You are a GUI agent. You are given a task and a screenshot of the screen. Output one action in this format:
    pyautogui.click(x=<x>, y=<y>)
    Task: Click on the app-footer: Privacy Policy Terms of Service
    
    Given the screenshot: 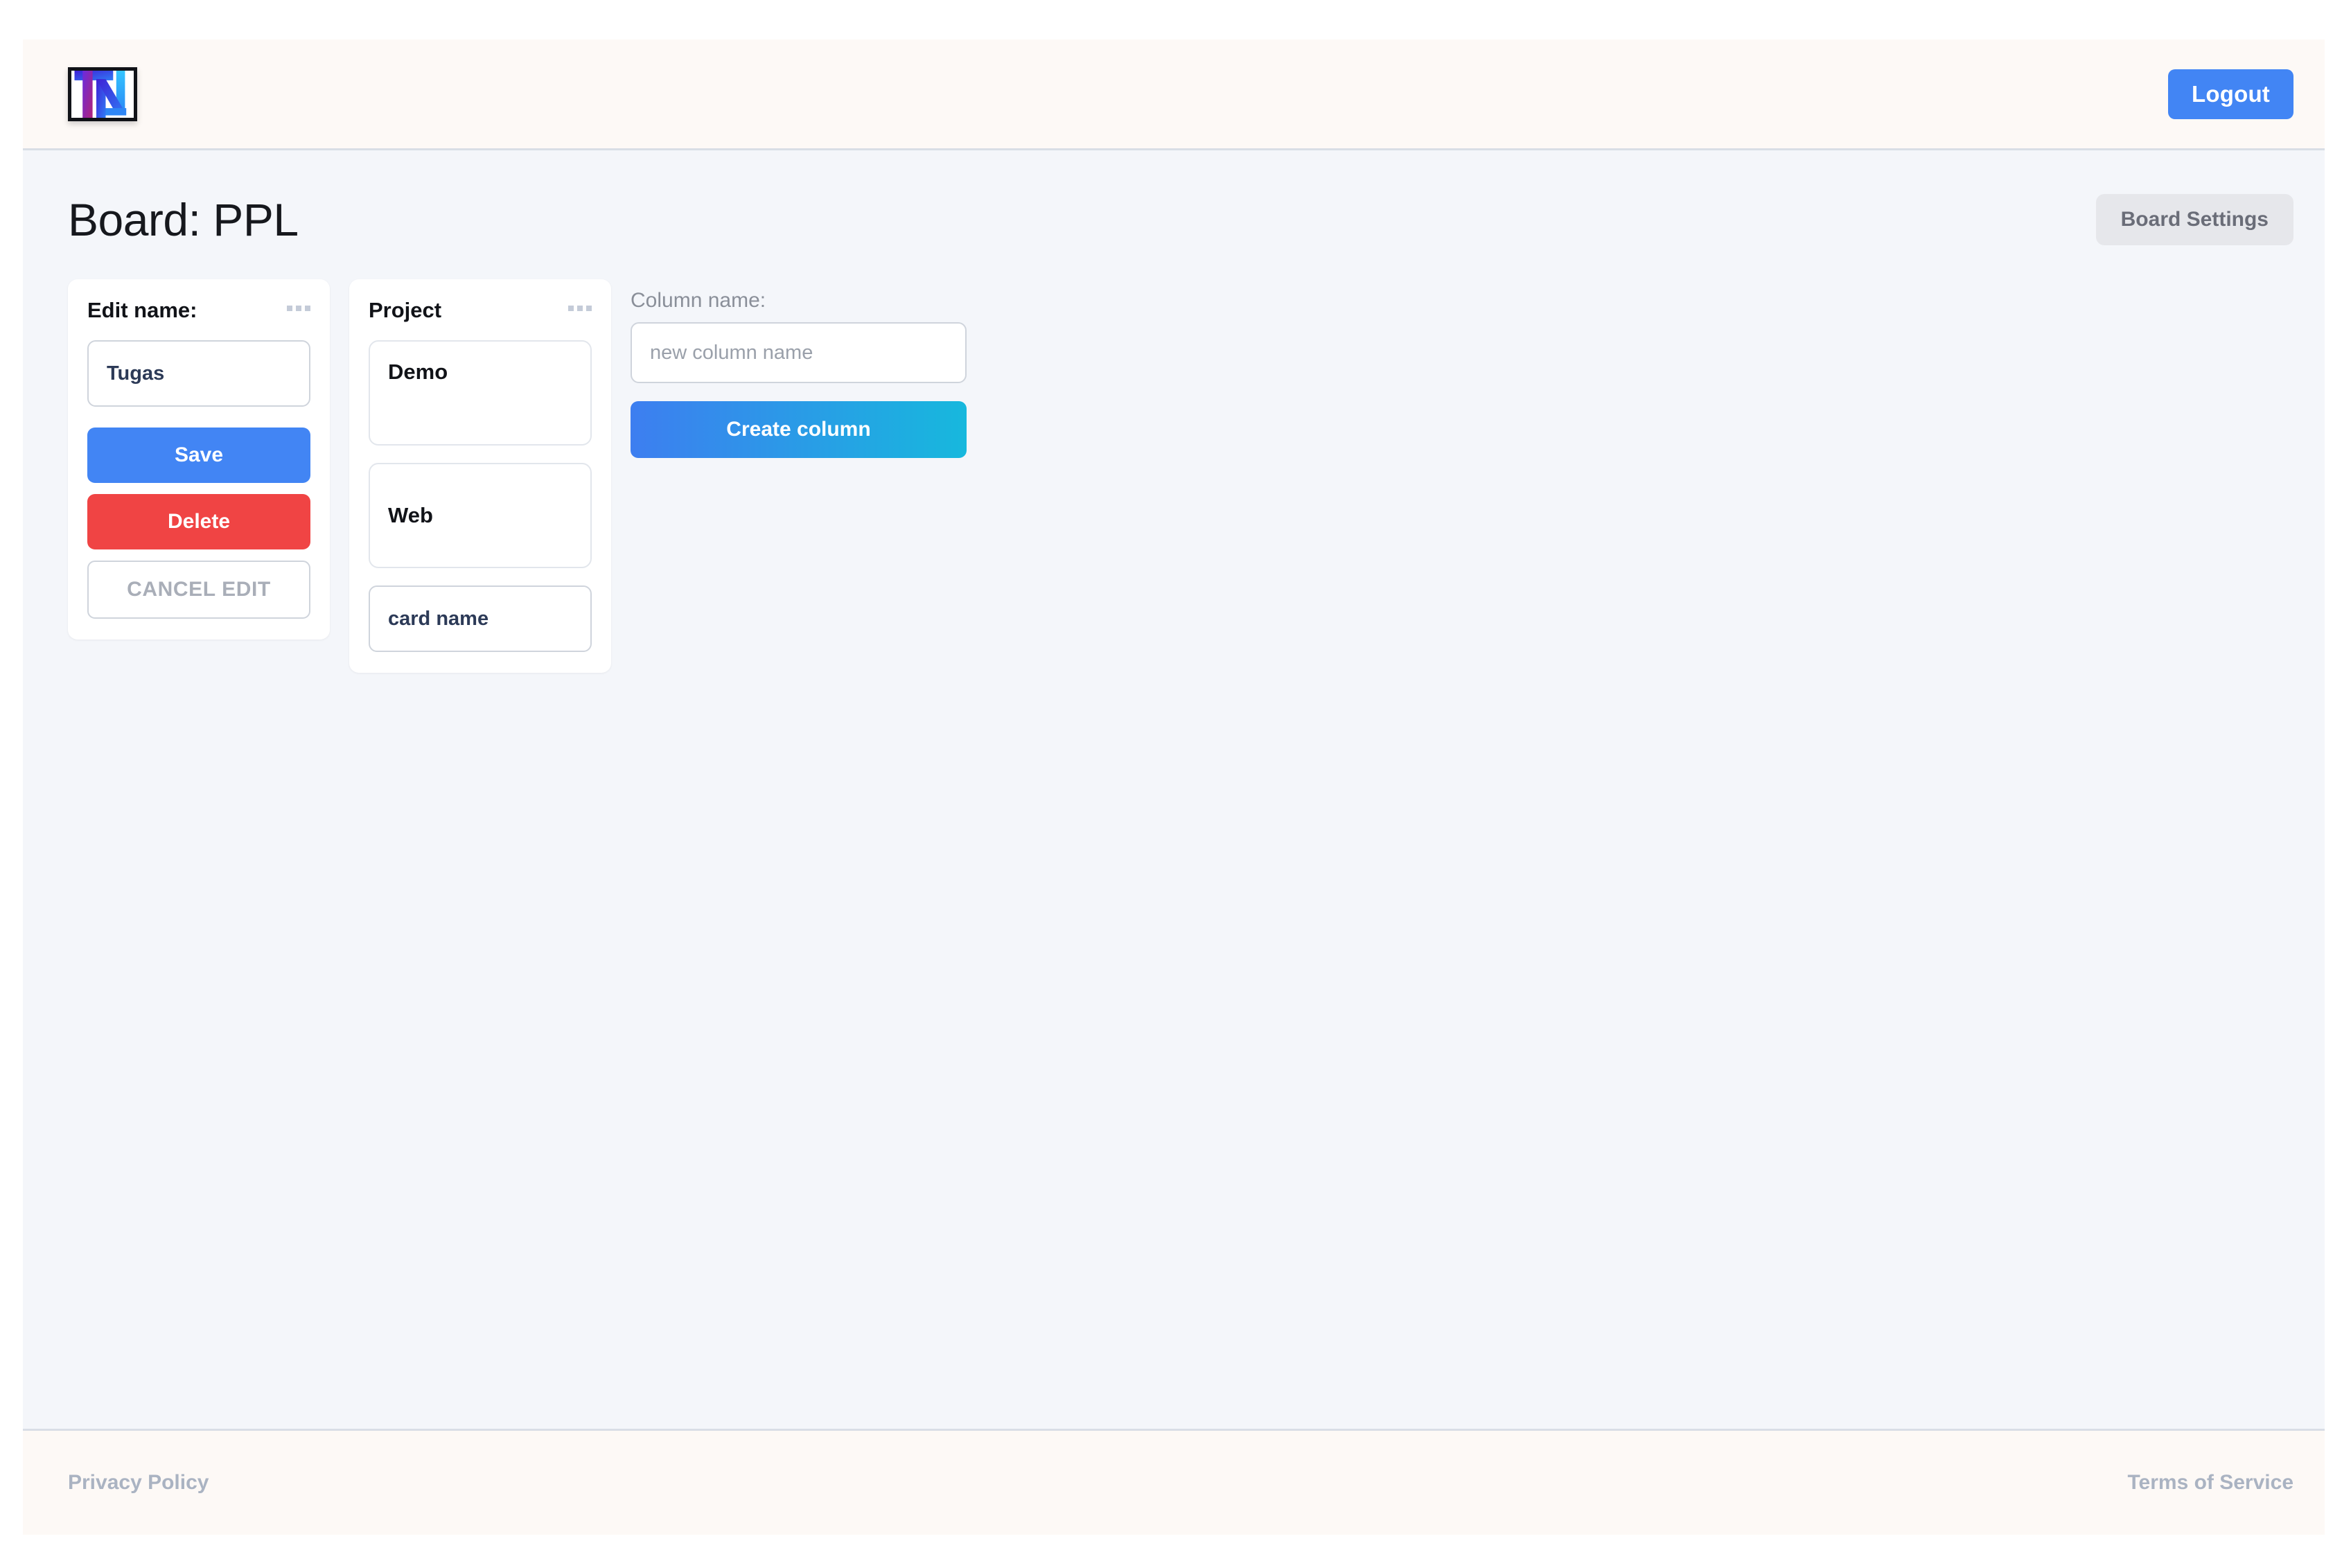 What is the action you would take?
    pyautogui.click(x=1174, y=1482)
    